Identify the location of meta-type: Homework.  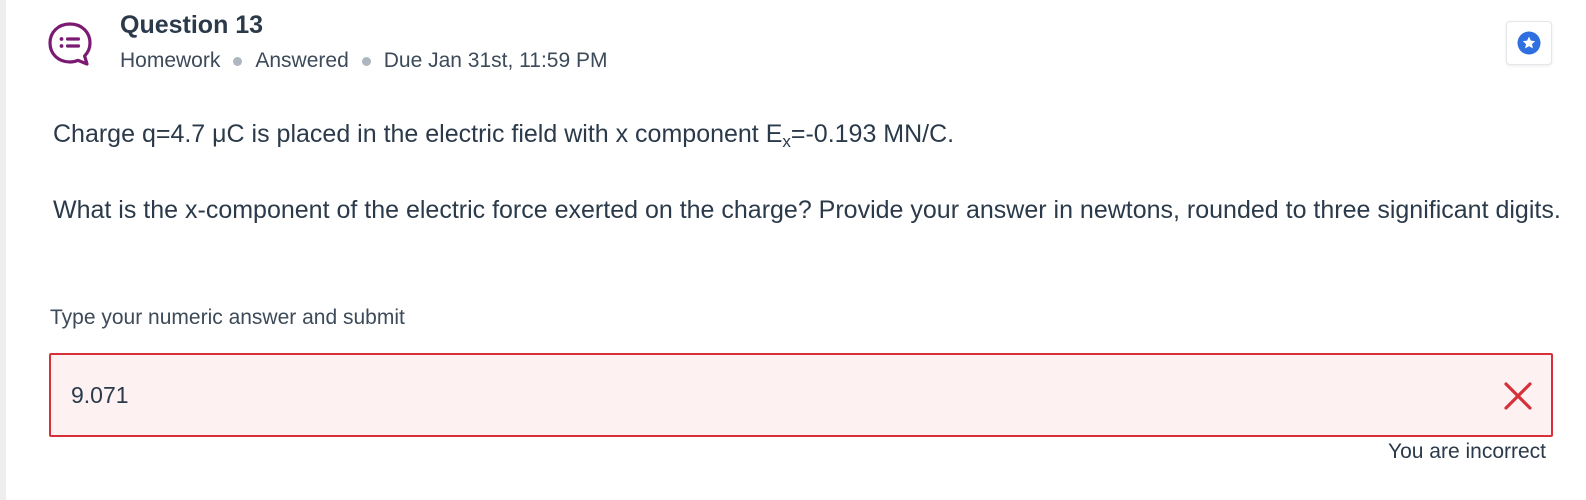
(170, 60).